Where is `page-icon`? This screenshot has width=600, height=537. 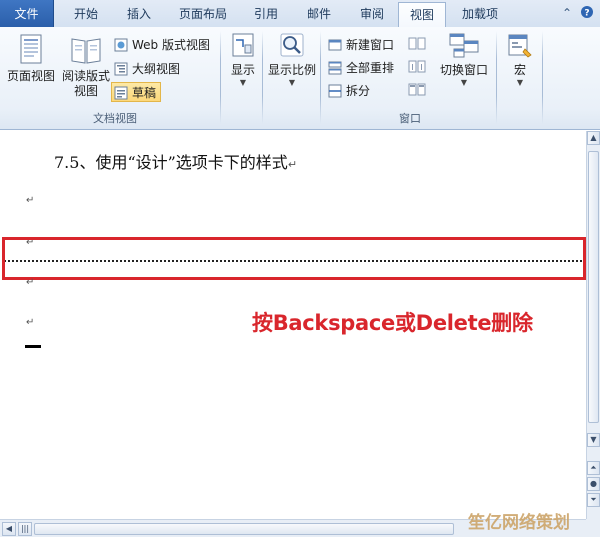 page-icon is located at coordinates (31, 49).